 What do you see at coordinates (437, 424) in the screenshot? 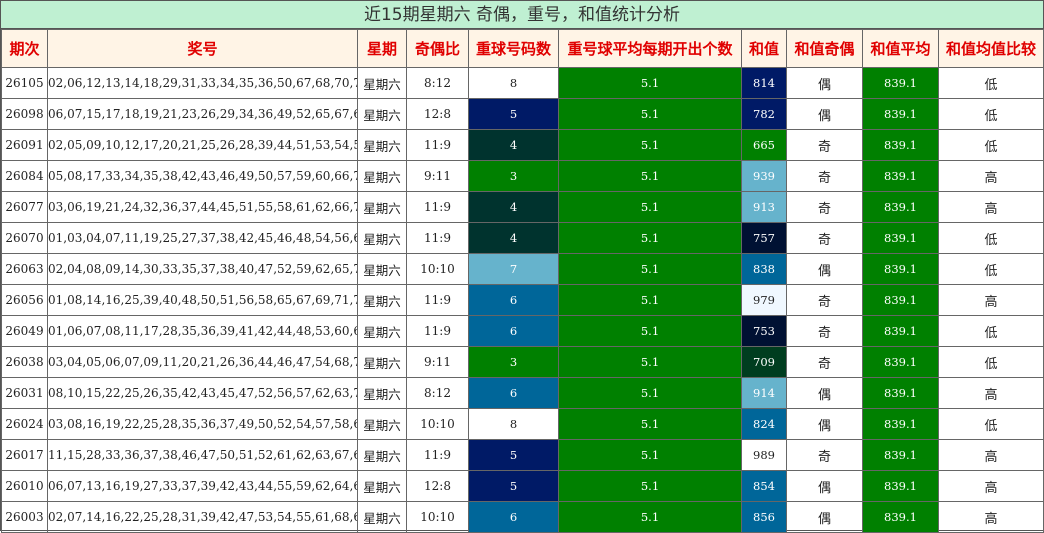
I see `odd-even-cell: 10:10` at bounding box center [437, 424].